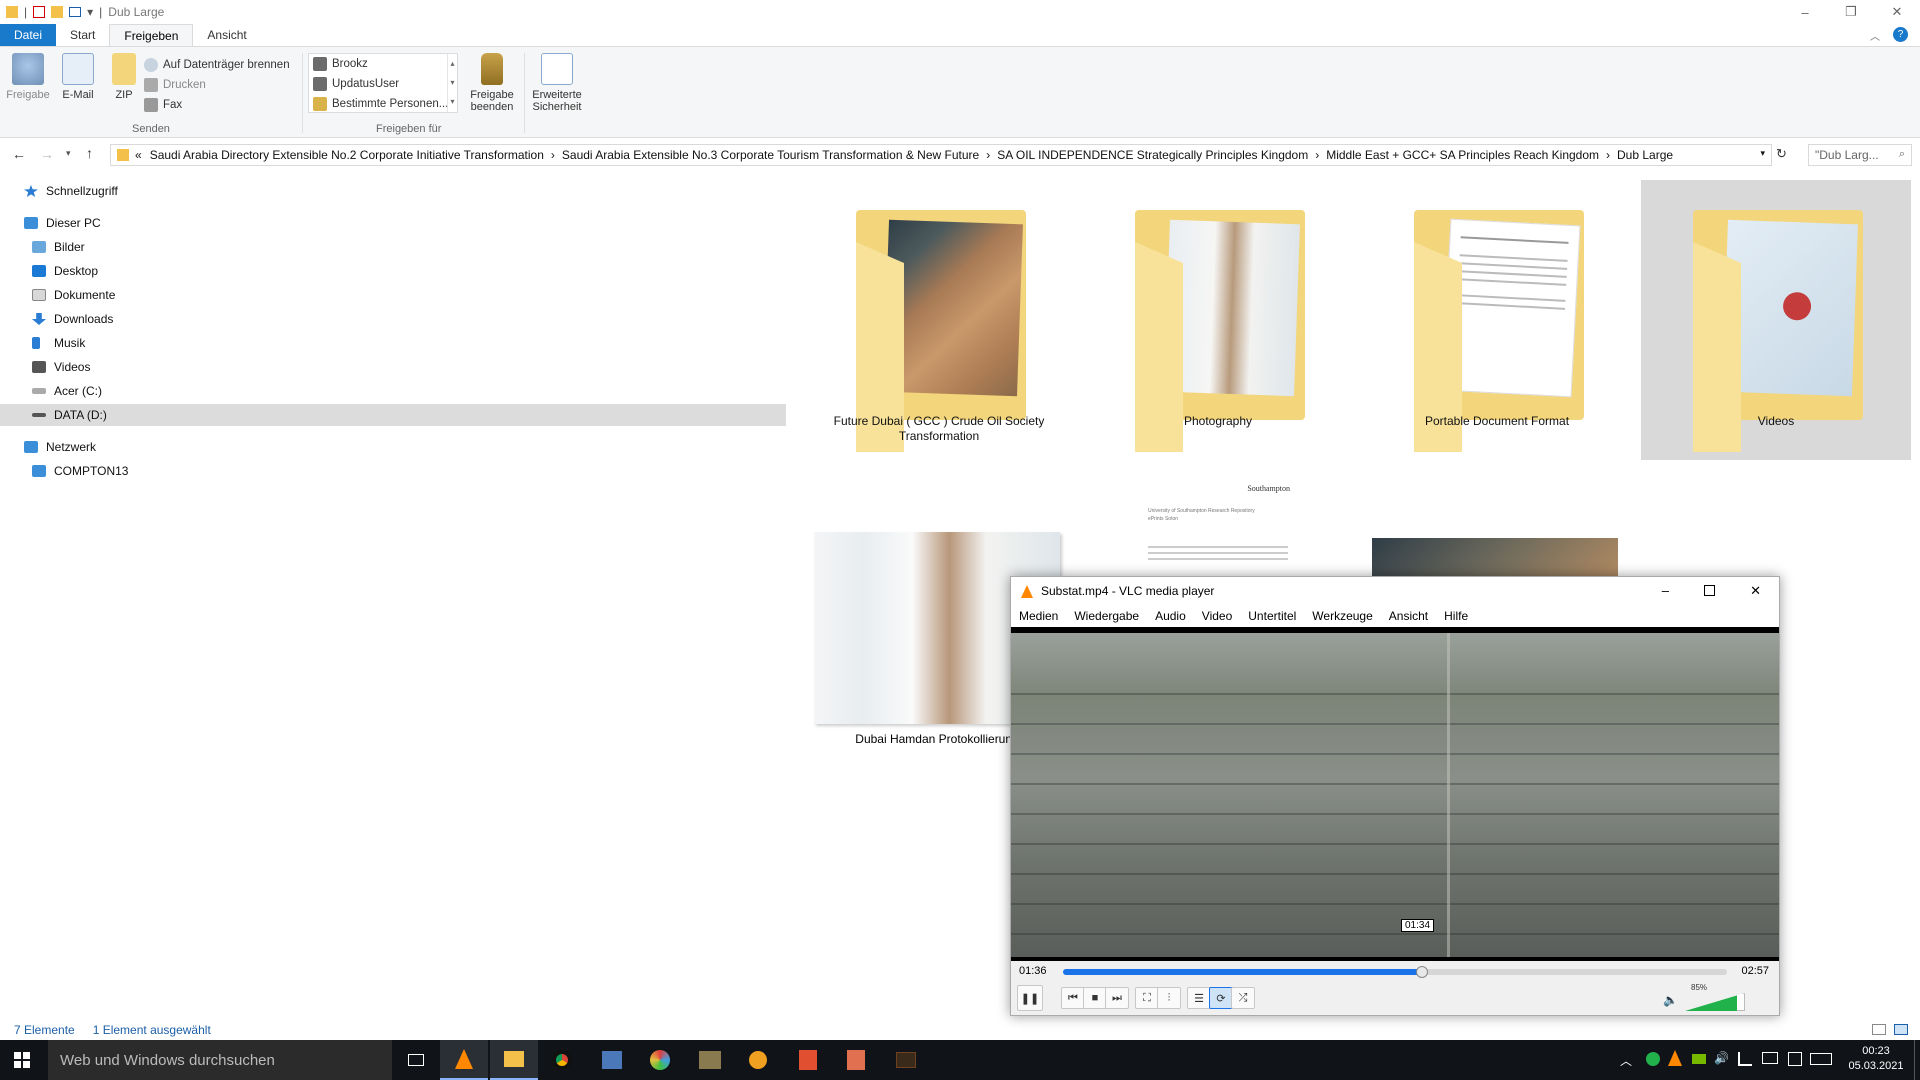 This screenshot has width=1920, height=1080. What do you see at coordinates (416, 1060) in the screenshot?
I see `task-view-icon` at bounding box center [416, 1060].